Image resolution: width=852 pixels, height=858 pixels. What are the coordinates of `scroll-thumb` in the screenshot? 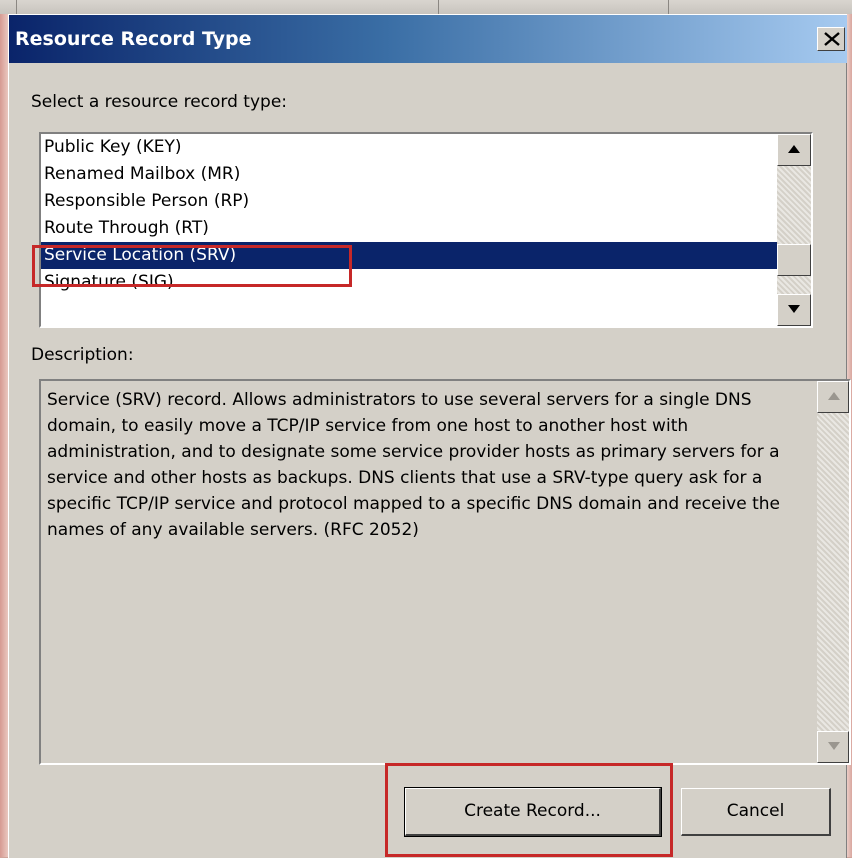 It's located at (794, 260).